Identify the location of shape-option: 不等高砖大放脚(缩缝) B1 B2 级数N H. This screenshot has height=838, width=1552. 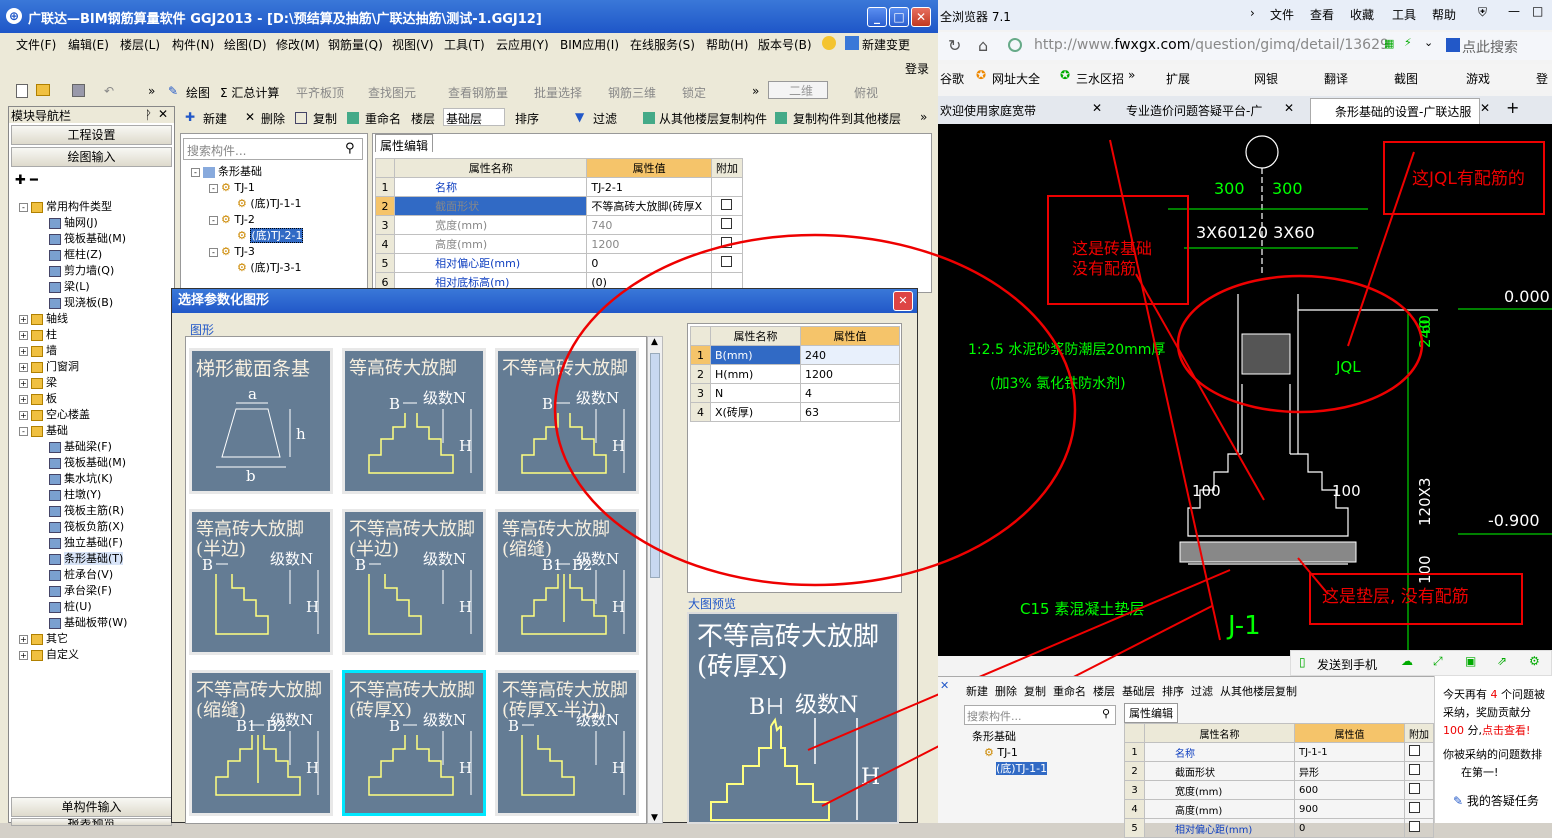
(261, 743).